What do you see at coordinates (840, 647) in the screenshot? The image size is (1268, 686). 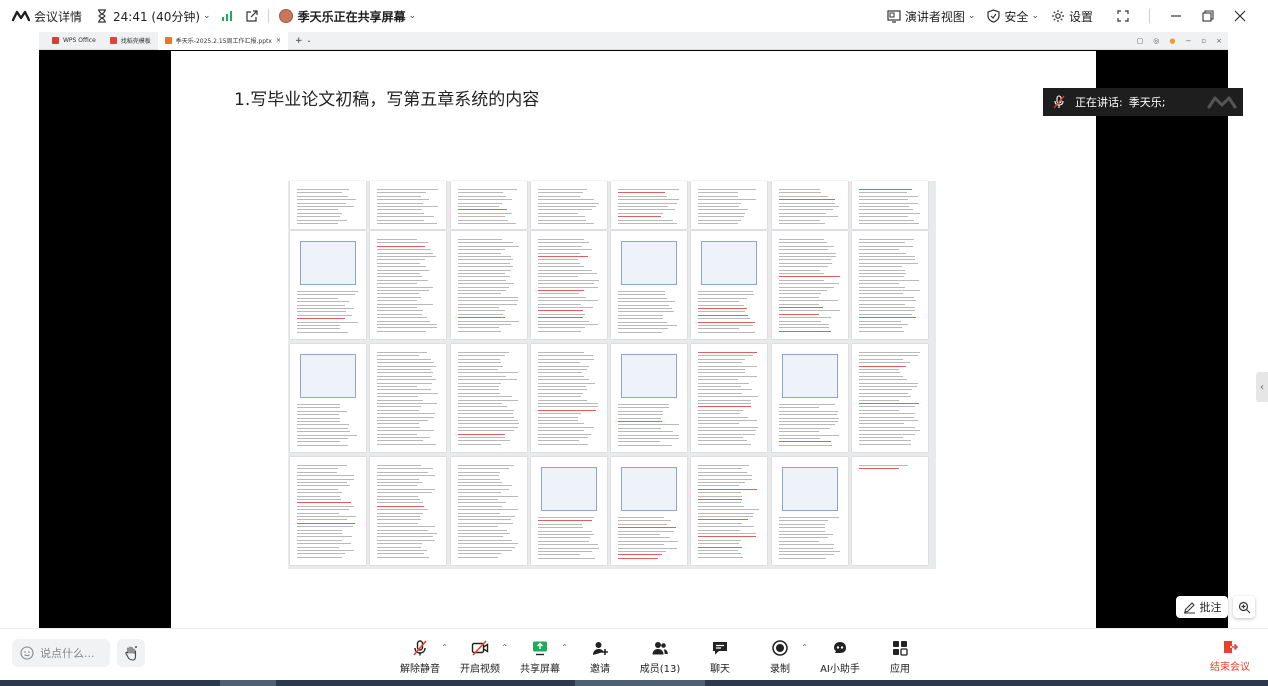 I see `ai-assistant-icon` at bounding box center [840, 647].